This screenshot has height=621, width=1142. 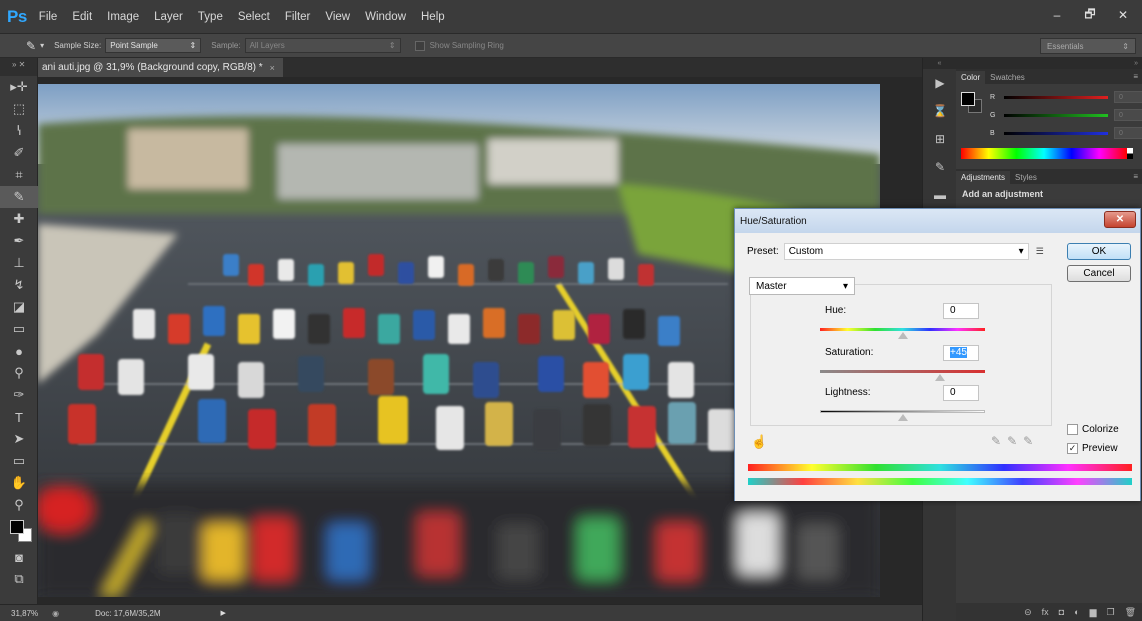 What do you see at coordinates (1128, 115) in the screenshot?
I see `green-value: 0` at bounding box center [1128, 115].